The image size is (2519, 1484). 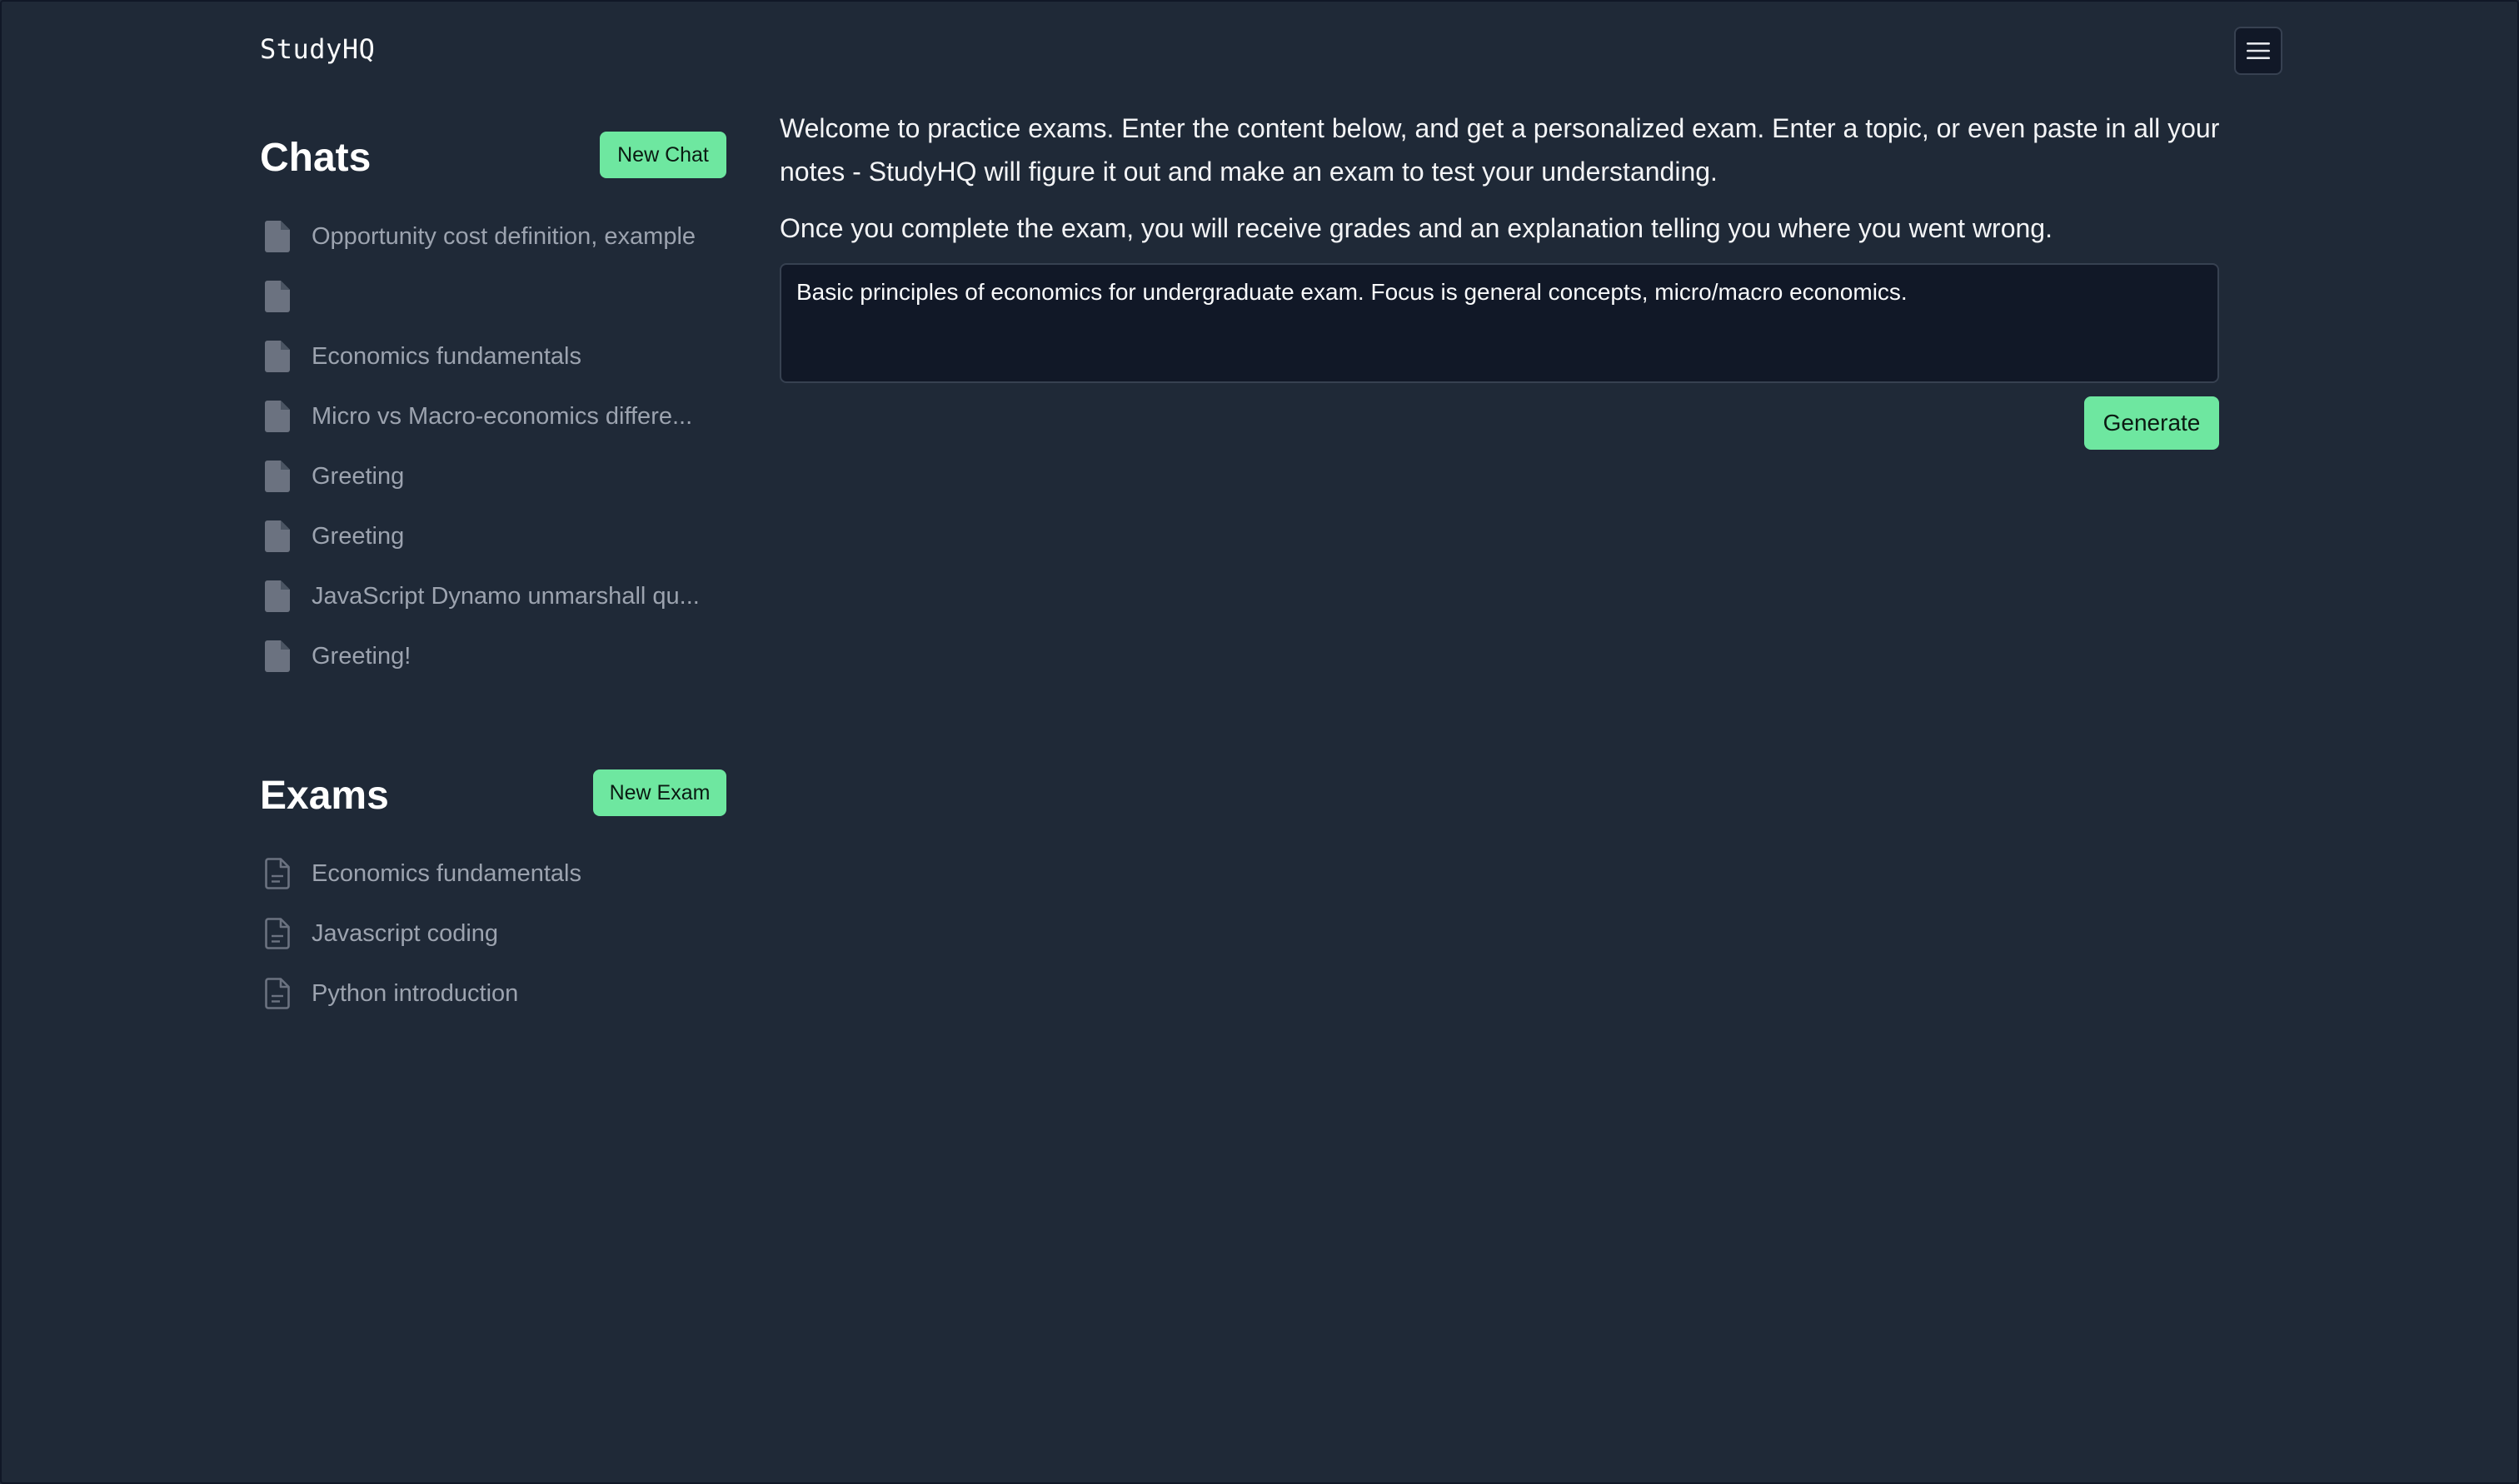 I want to click on generate-button: Generate, so click(x=2151, y=423).